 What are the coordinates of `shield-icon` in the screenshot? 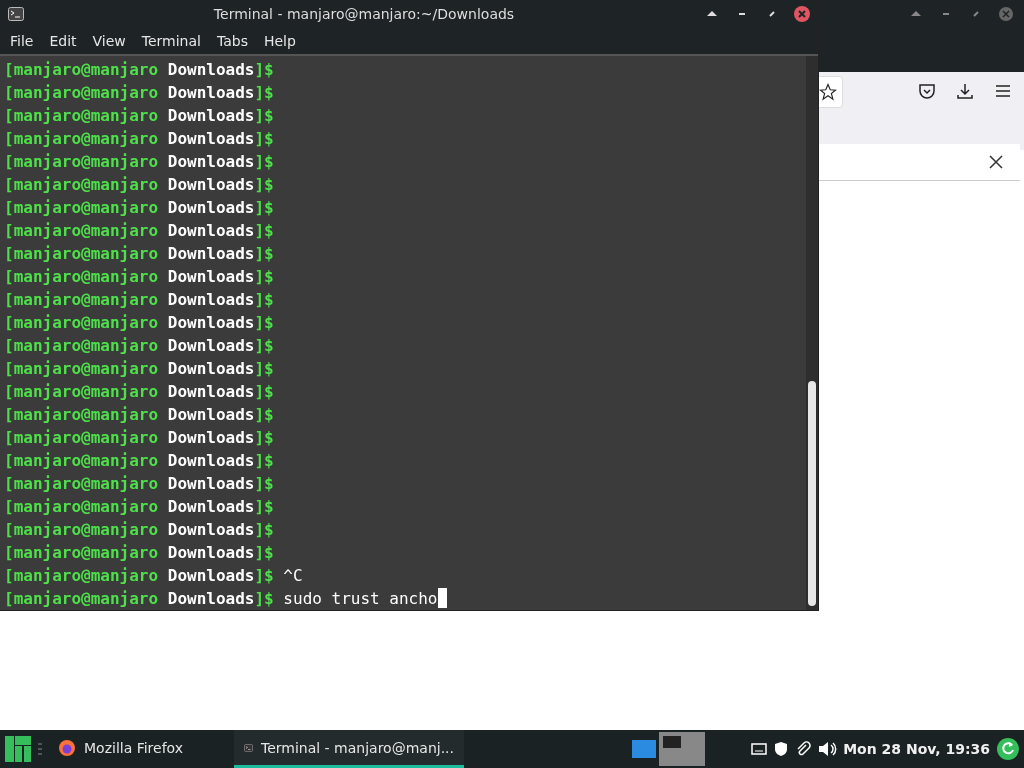 It's located at (781, 749).